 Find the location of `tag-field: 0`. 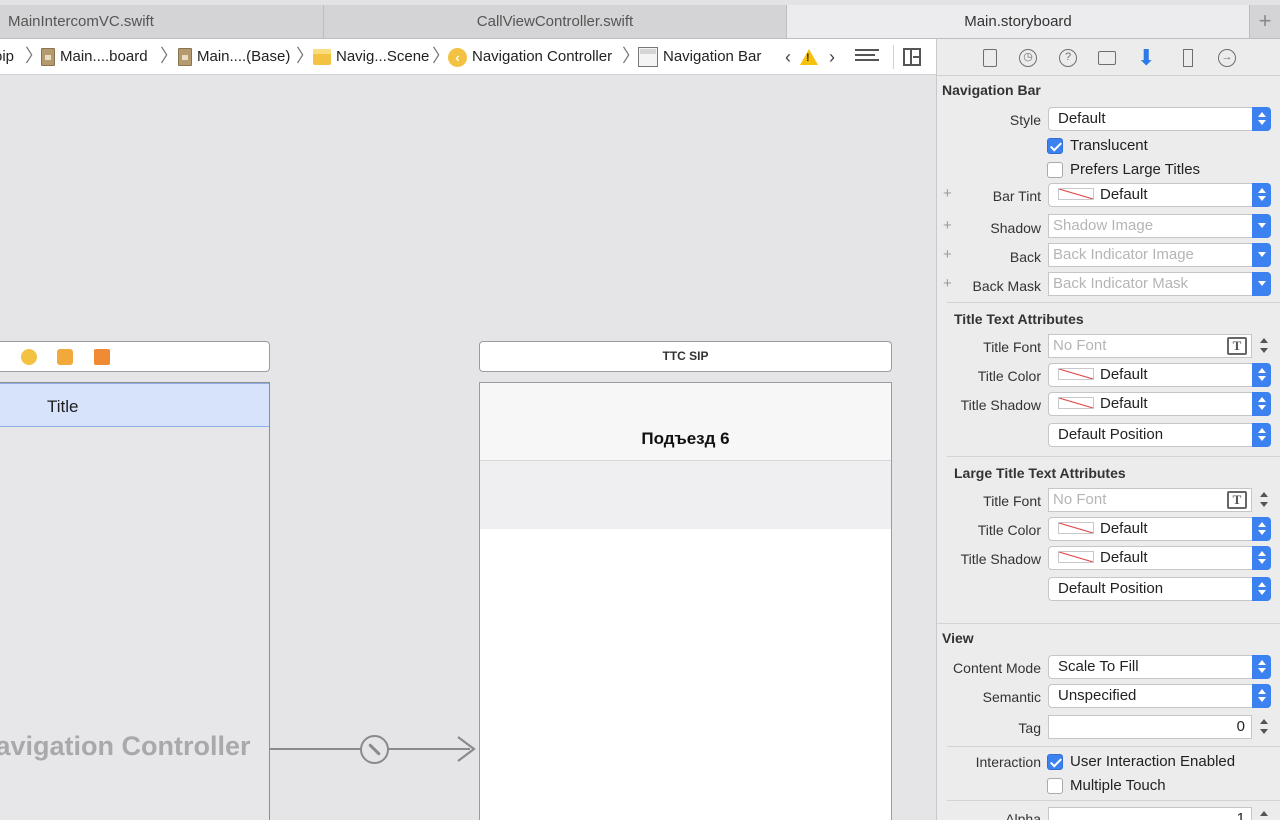

tag-field: 0 is located at coordinates (1150, 727).